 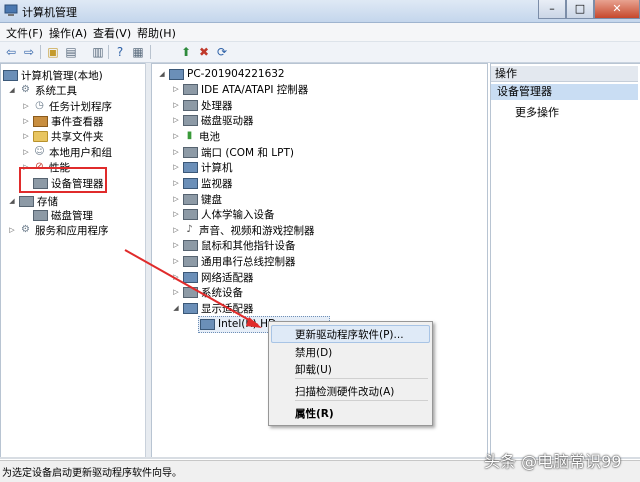 What do you see at coordinates (553, 461) in the screenshot?
I see `watermark: 头条 @电脑常识99` at bounding box center [553, 461].